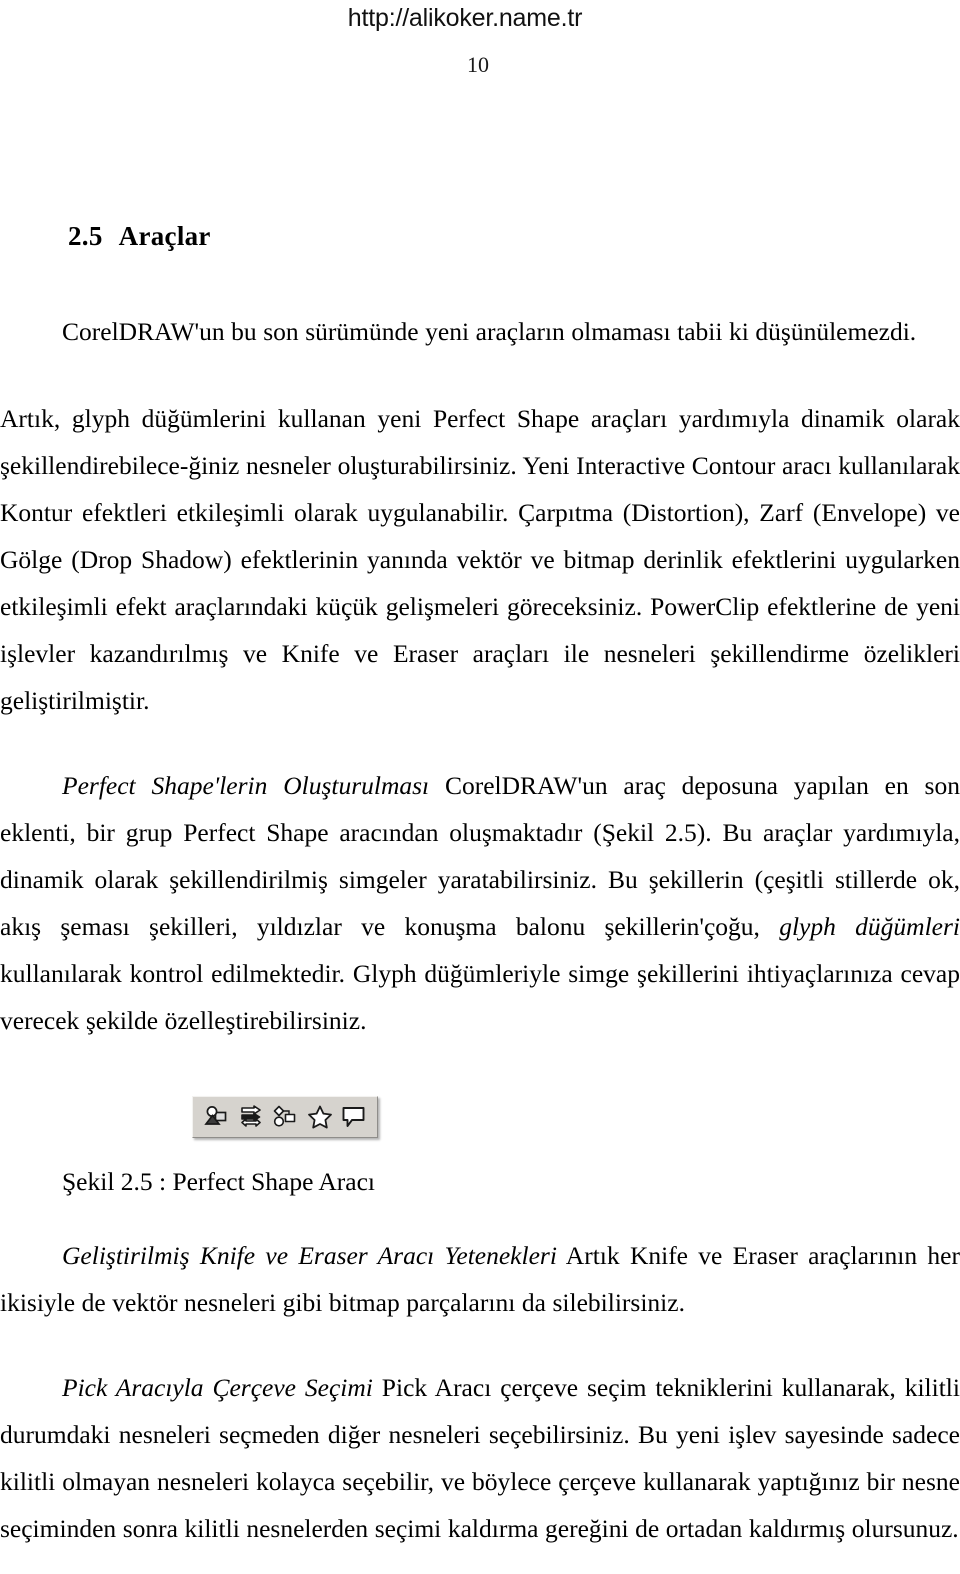 This screenshot has height=1574, width=960. I want to click on arrow-shapes-tool-icon, so click(251, 1117).